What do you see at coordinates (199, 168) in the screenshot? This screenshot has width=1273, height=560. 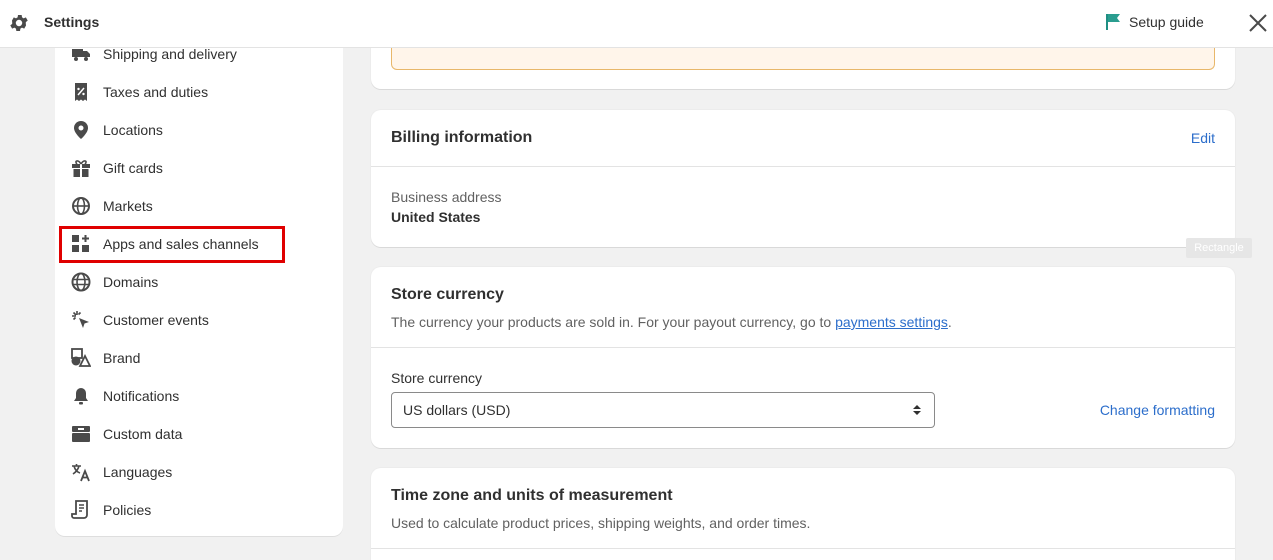 I see `sidebar-item-gift-cards: Gift cards` at bounding box center [199, 168].